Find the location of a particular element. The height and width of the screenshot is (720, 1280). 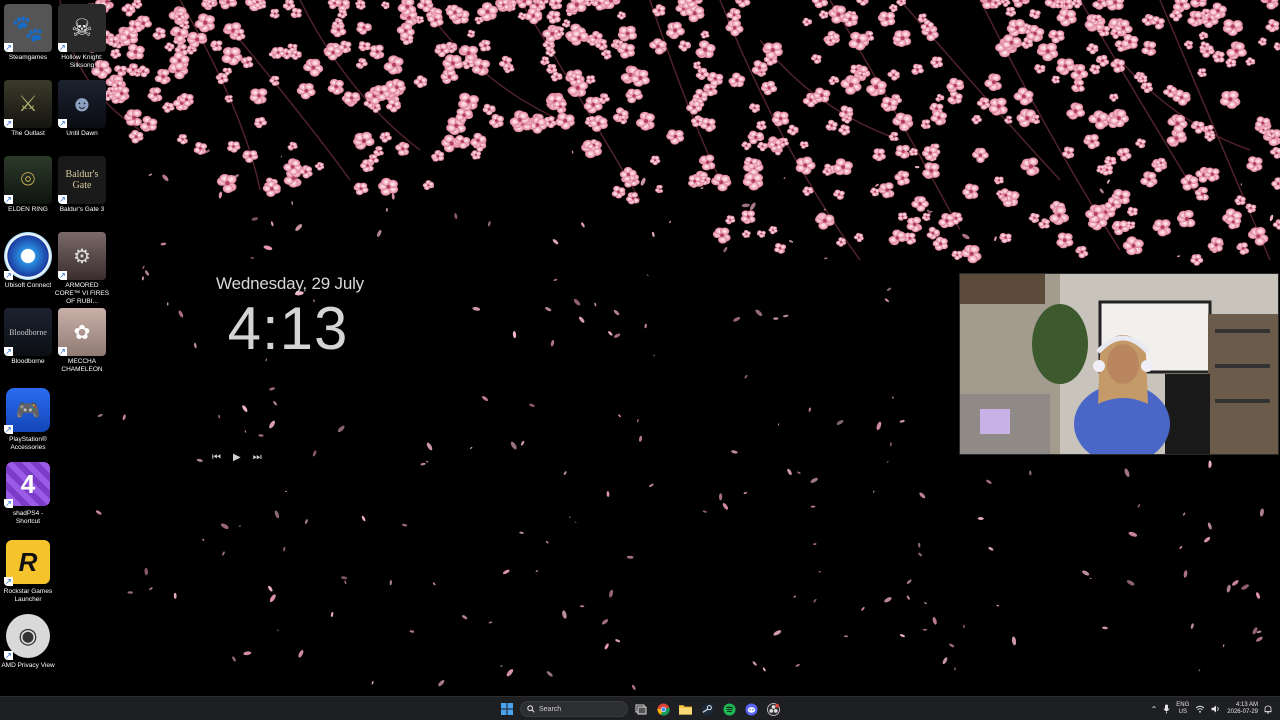

elden-ring-icon: ⌾ ↗ is located at coordinates (28, 180).